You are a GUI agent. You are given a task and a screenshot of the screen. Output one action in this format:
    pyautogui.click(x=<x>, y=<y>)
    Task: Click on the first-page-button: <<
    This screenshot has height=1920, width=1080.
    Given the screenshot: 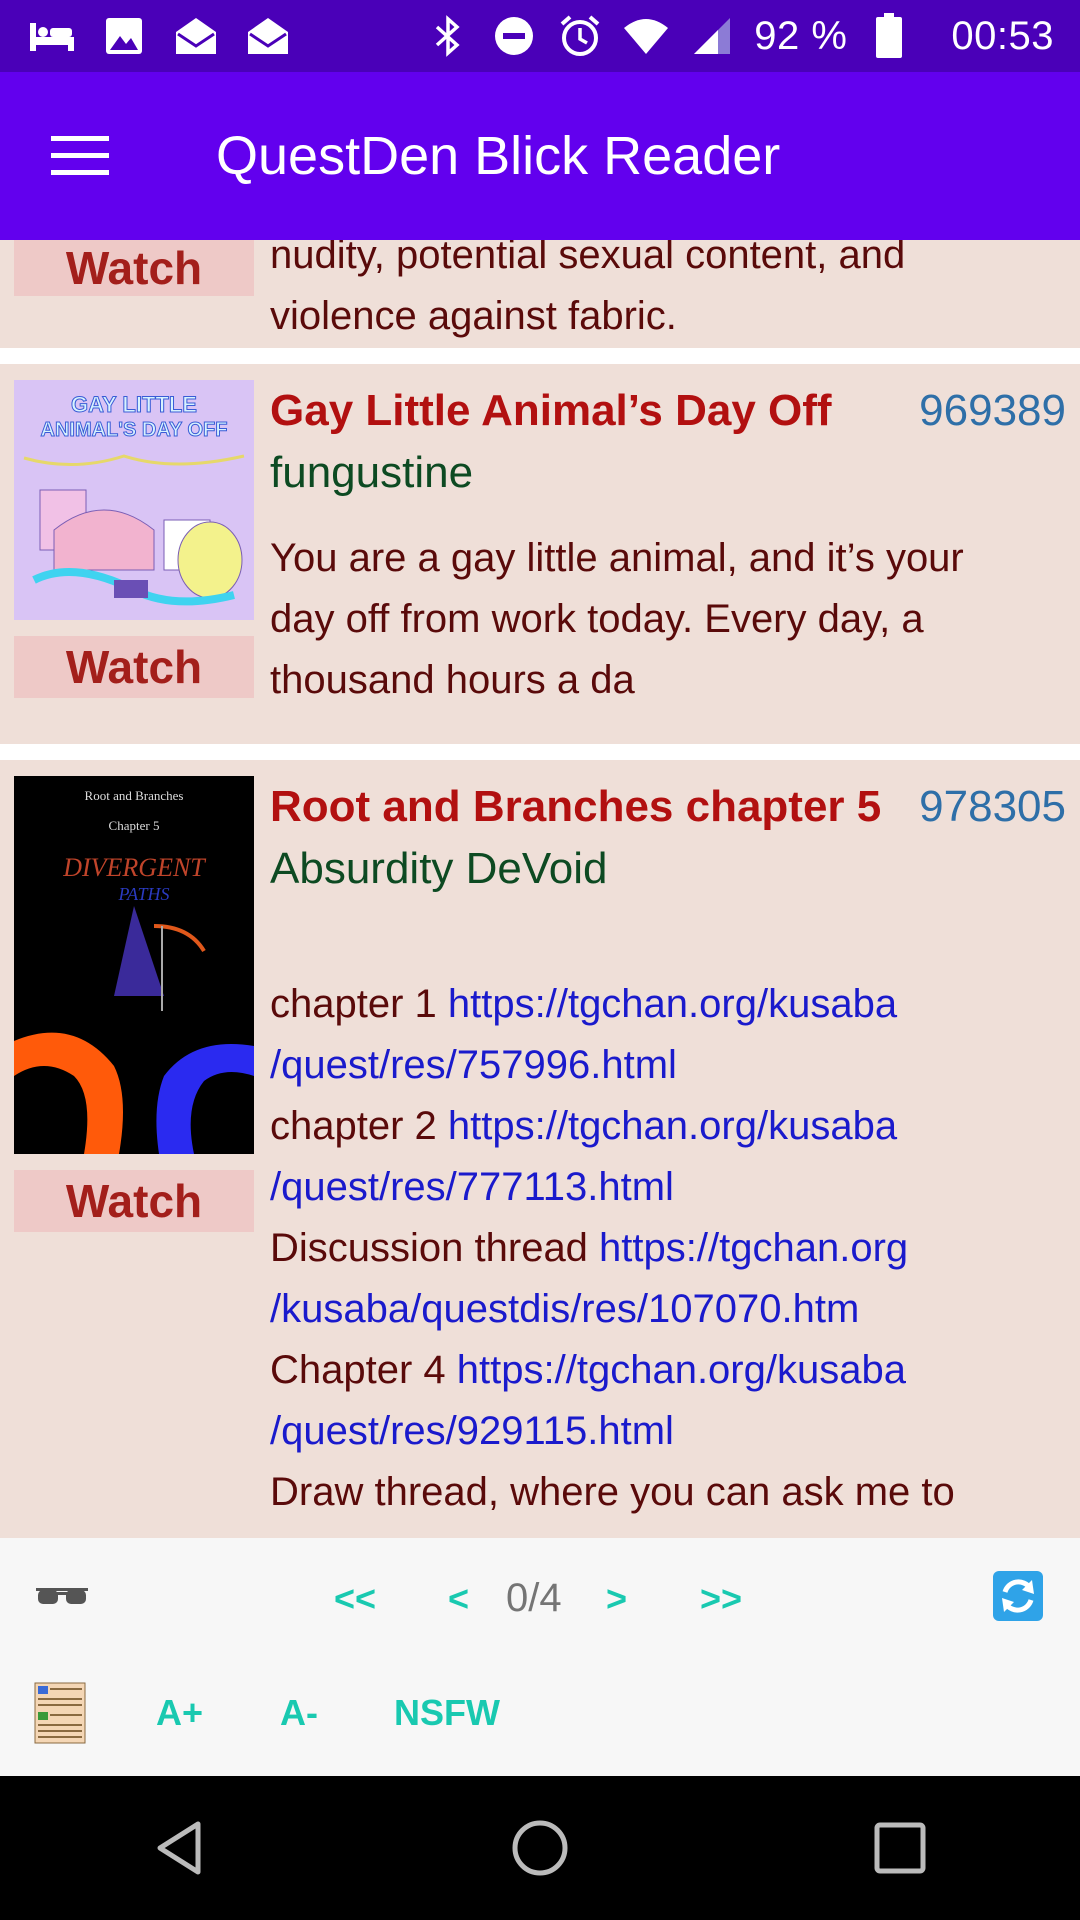 What is the action you would take?
    pyautogui.click(x=355, y=1599)
    